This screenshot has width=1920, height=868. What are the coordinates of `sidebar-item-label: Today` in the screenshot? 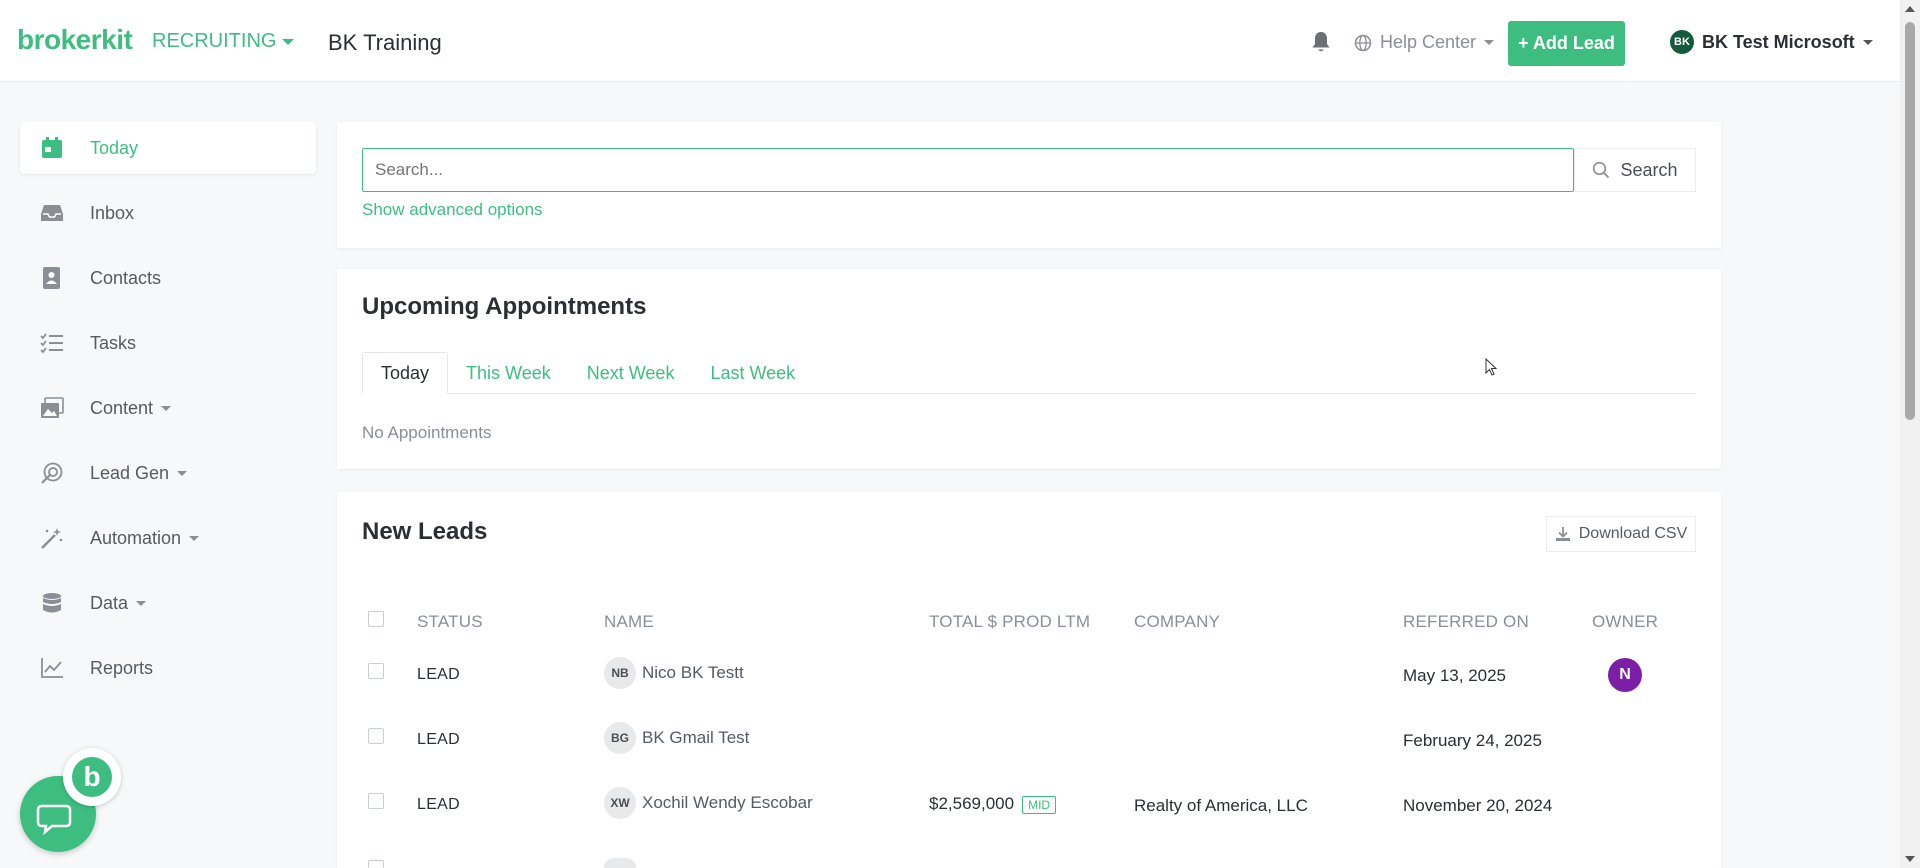 It's located at (114, 147).